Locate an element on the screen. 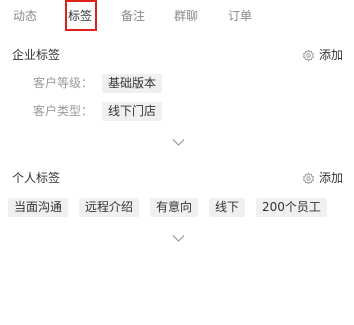  customer-type-value: 线下门店 is located at coordinates (132, 111).